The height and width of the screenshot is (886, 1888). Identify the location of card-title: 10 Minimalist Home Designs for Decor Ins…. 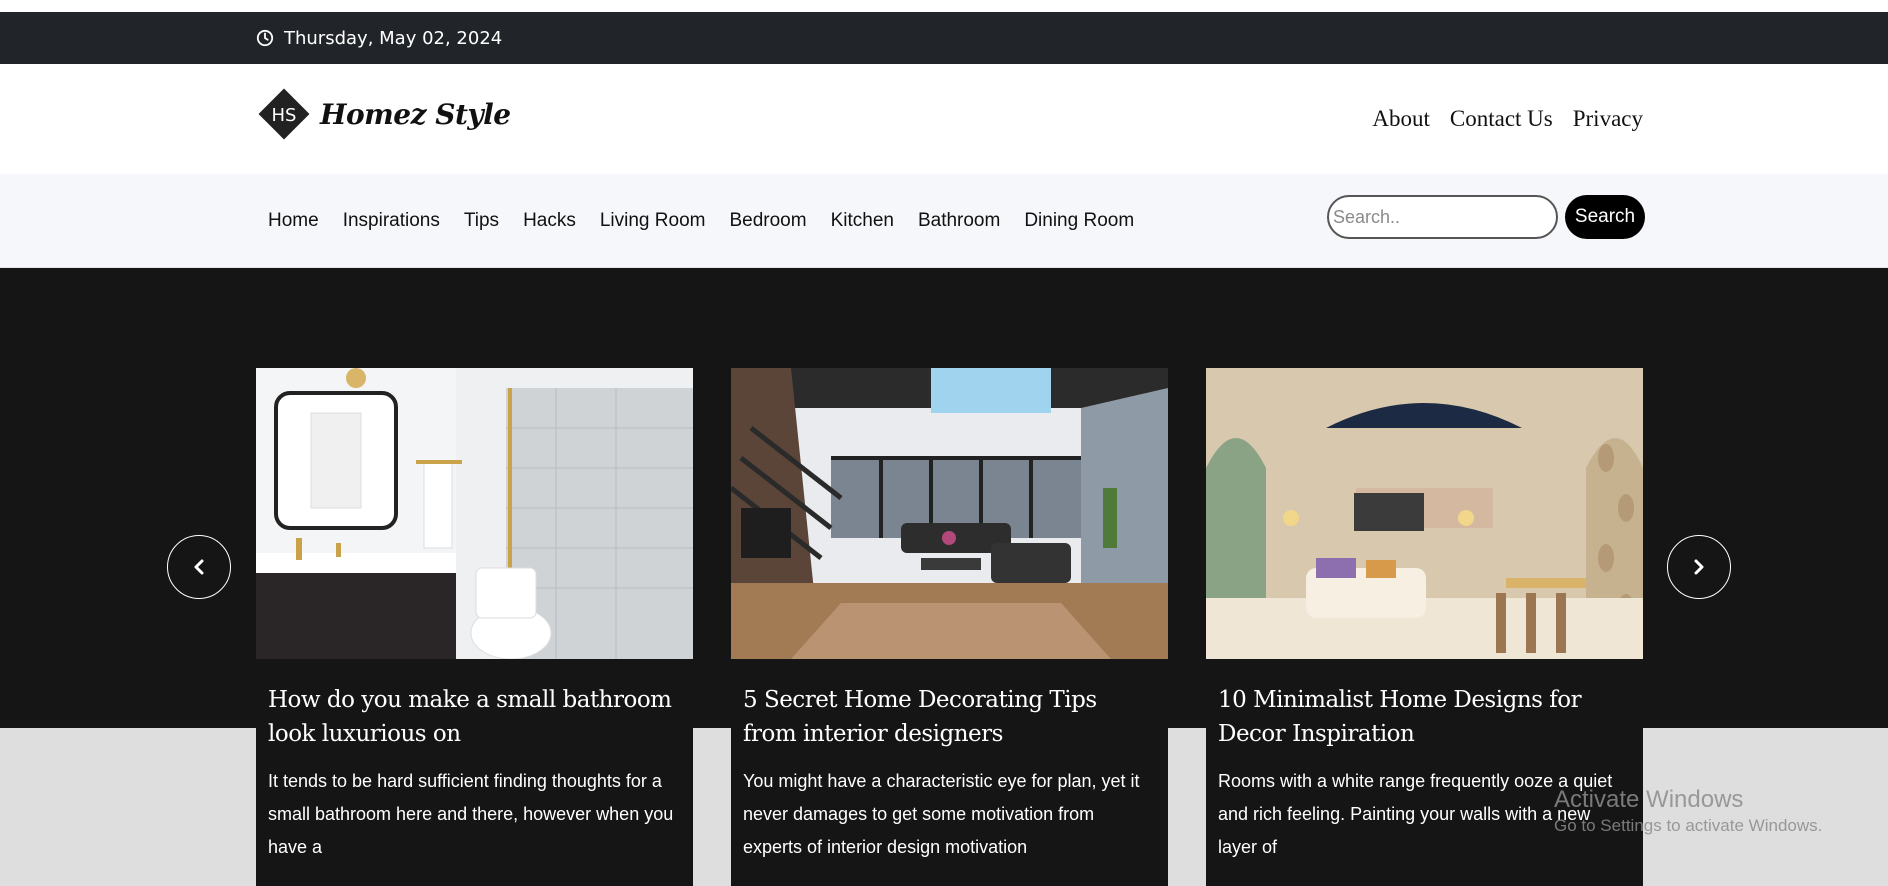
(1424, 717).